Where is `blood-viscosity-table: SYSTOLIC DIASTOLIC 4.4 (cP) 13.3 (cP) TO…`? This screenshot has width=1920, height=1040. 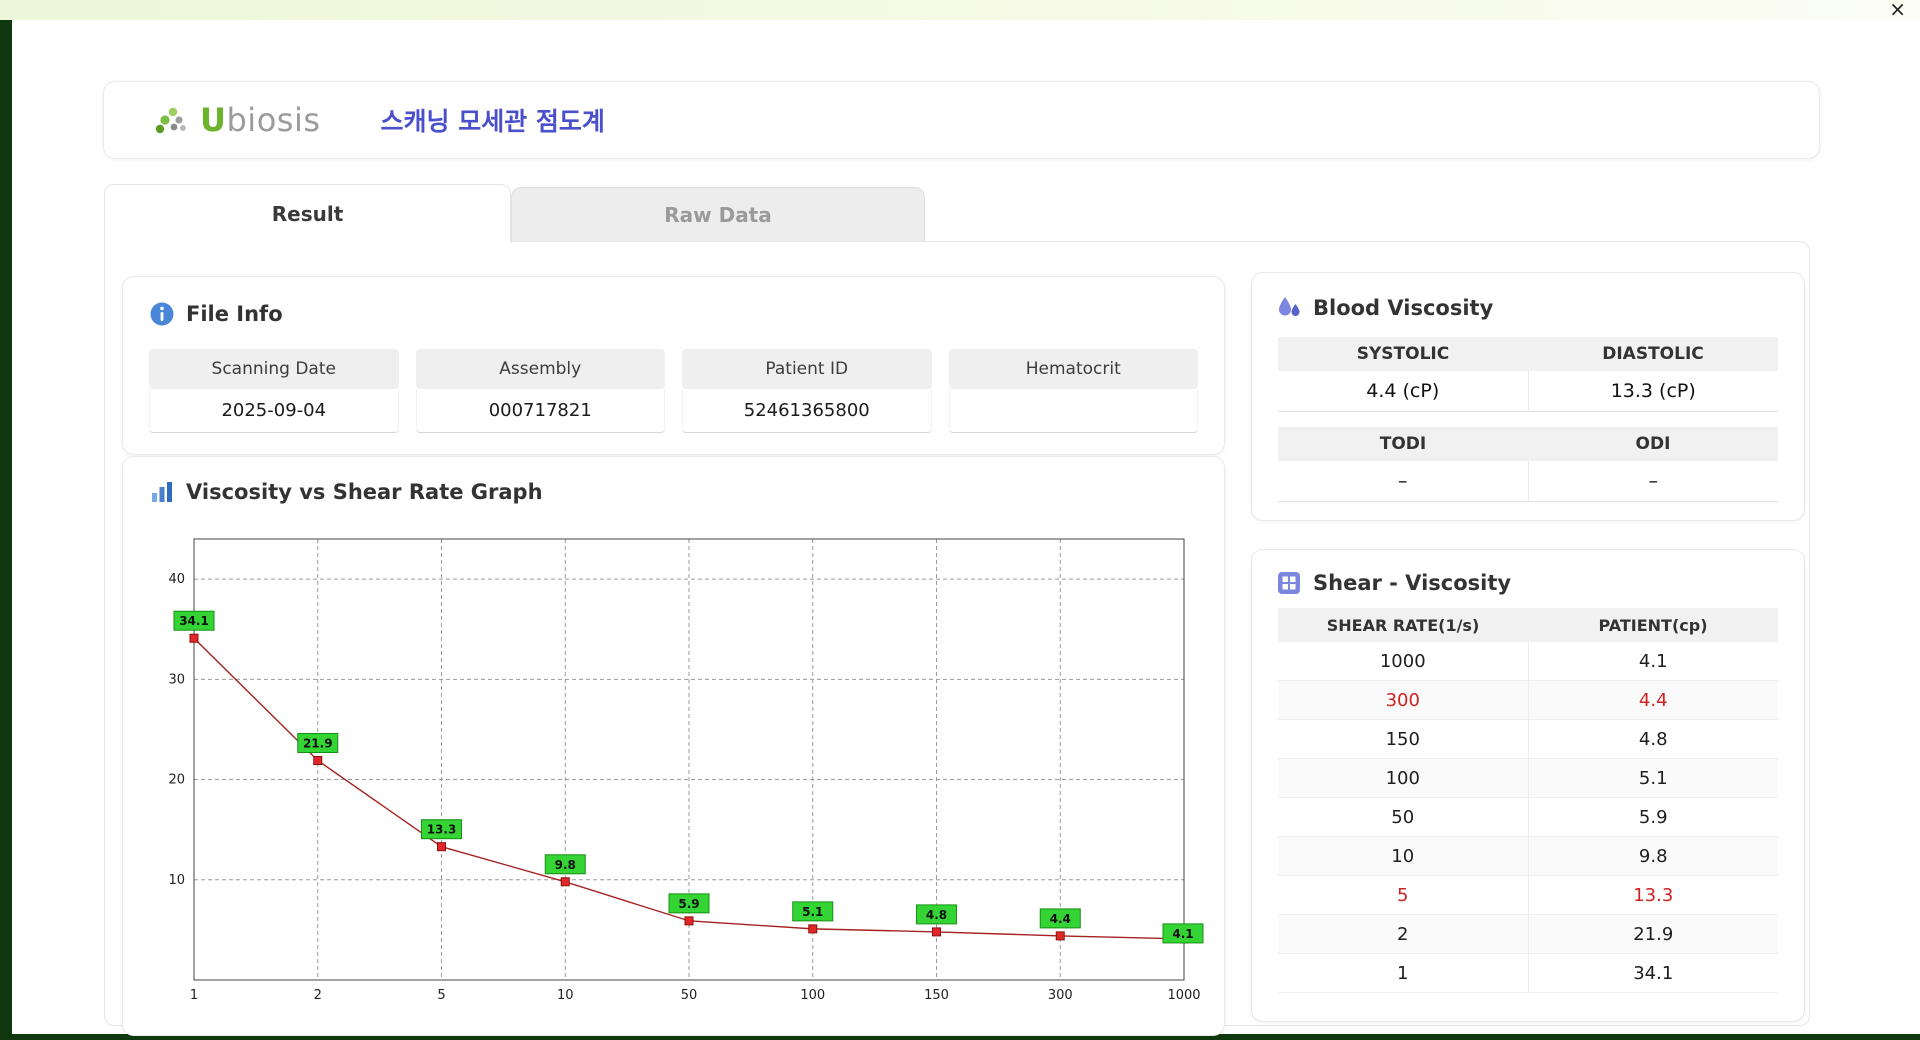 blood-viscosity-table: SYSTOLIC DIASTOLIC 4.4 (cP) 13.3 (cP) TO… is located at coordinates (1528, 419).